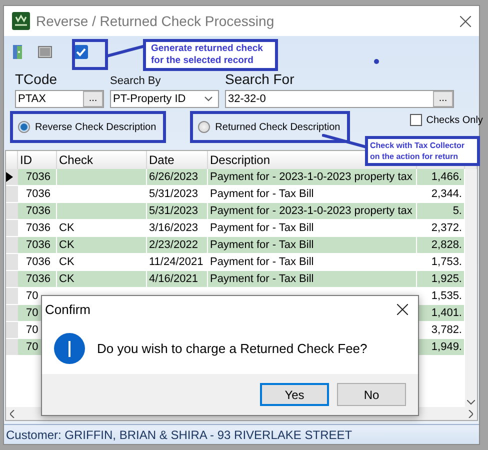 This screenshot has width=488, height=450. I want to click on vertical-scrollbar, so click(471, 288).